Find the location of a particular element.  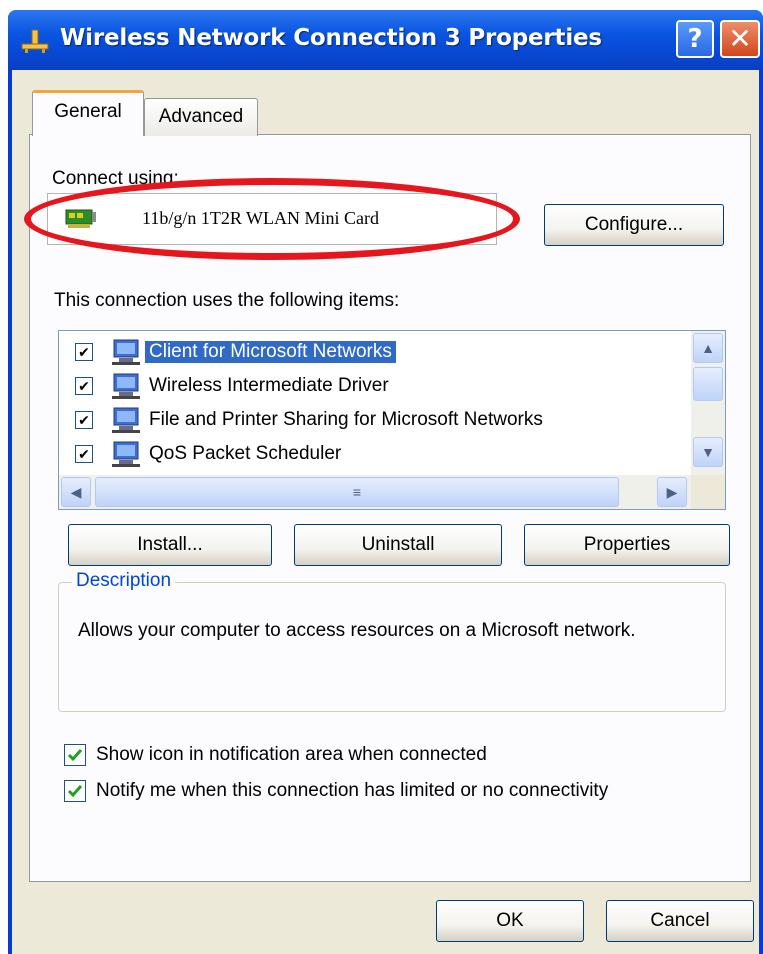

scroll-corner is located at coordinates (708, 492).